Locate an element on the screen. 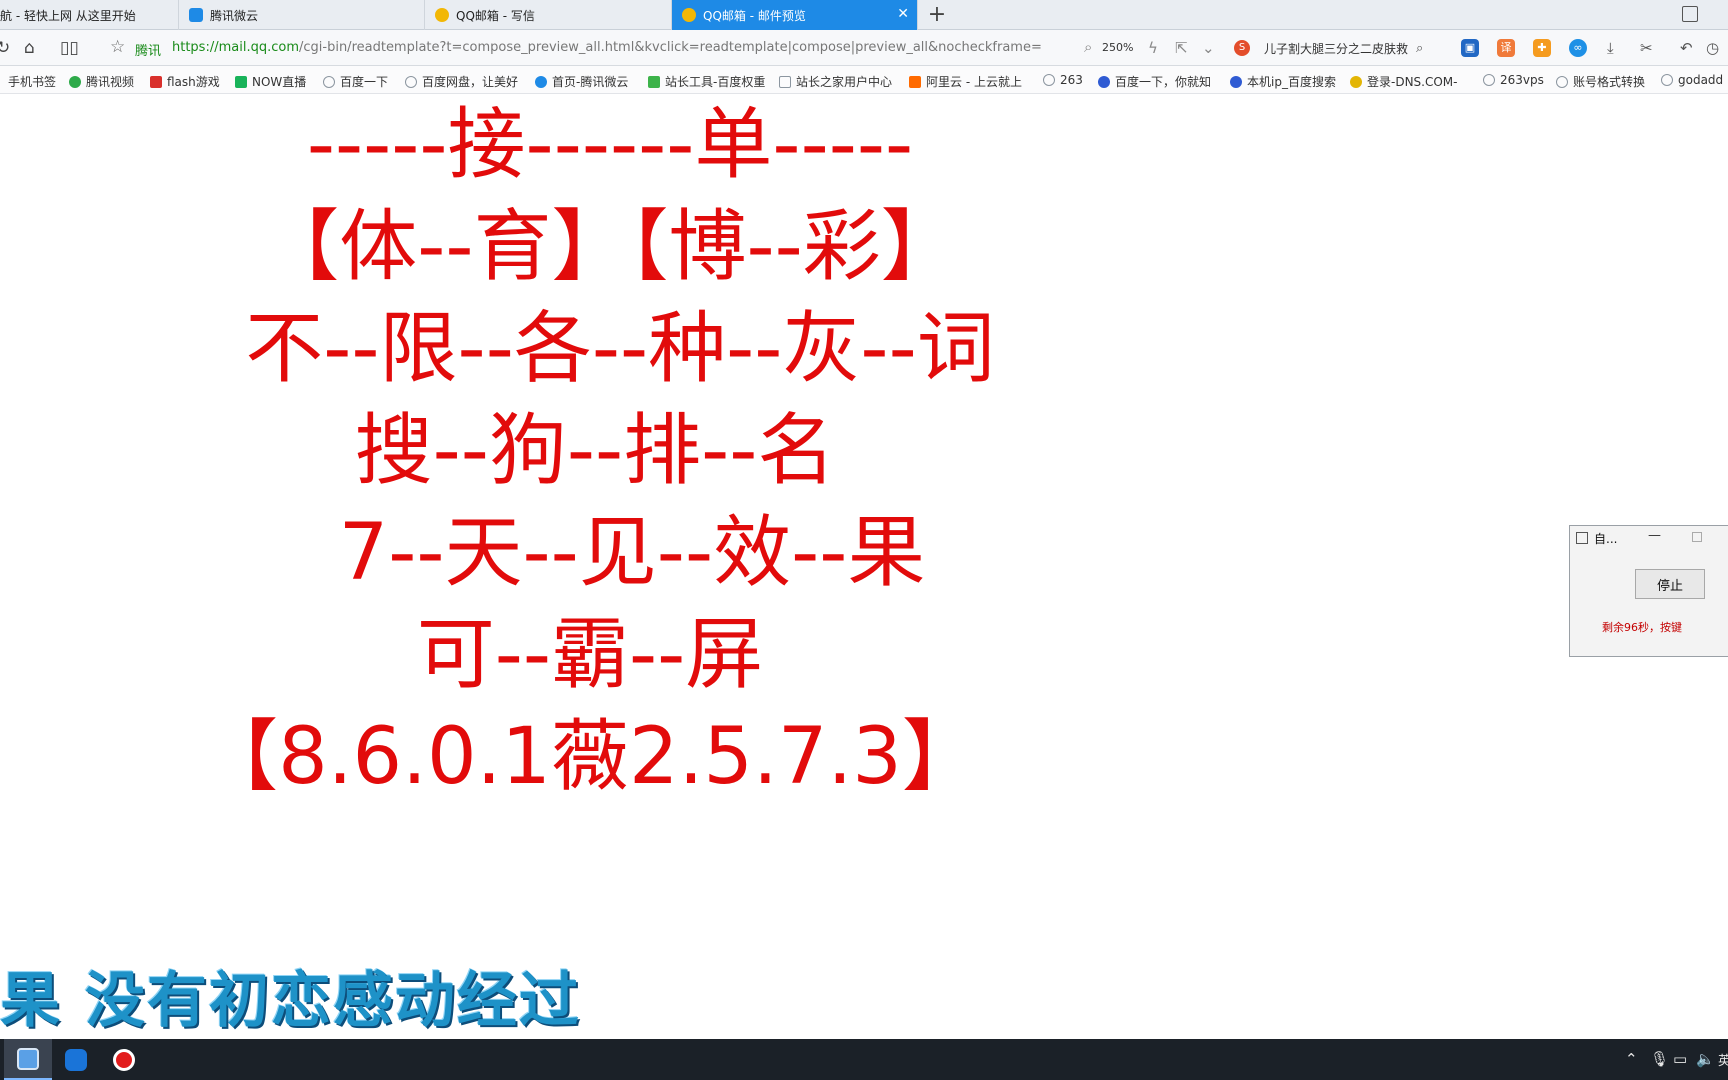  taskbar-browser is located at coordinates (28, 1059).